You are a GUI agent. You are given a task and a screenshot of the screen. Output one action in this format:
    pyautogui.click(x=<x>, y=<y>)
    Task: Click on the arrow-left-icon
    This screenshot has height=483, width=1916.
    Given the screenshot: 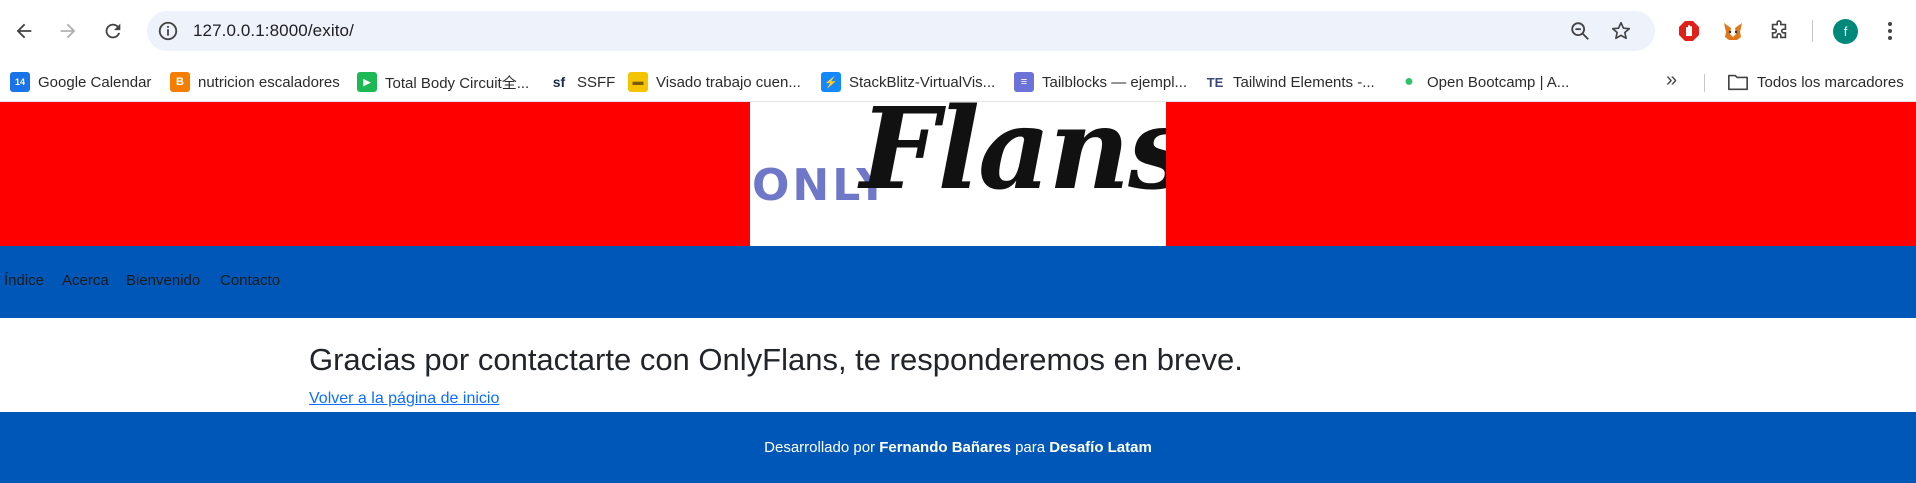 What is the action you would take?
    pyautogui.click(x=24, y=31)
    